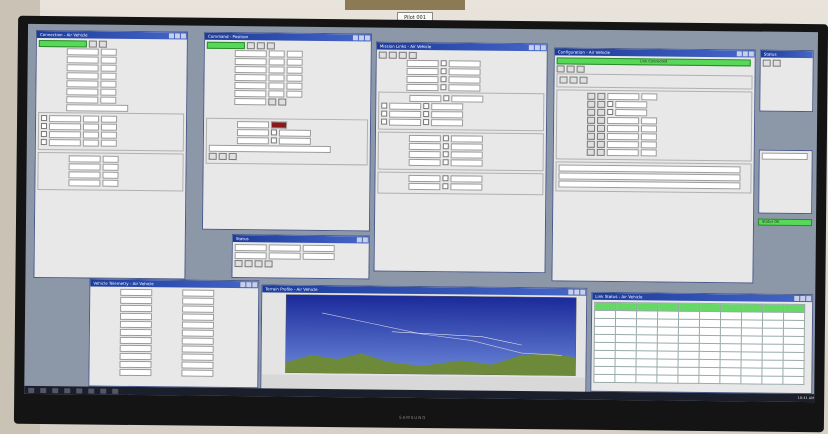 This screenshot has width=828, height=434. Describe the element at coordinates (225, 45) in the screenshot. I see `primary-button` at that location.